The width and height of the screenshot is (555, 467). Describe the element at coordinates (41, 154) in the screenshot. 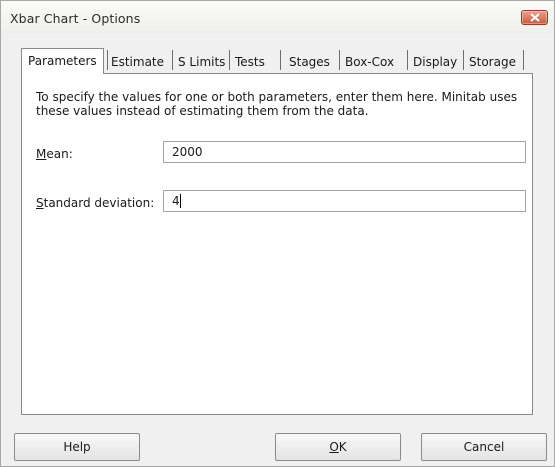

I see `mean-label-mnemonic: M` at that location.